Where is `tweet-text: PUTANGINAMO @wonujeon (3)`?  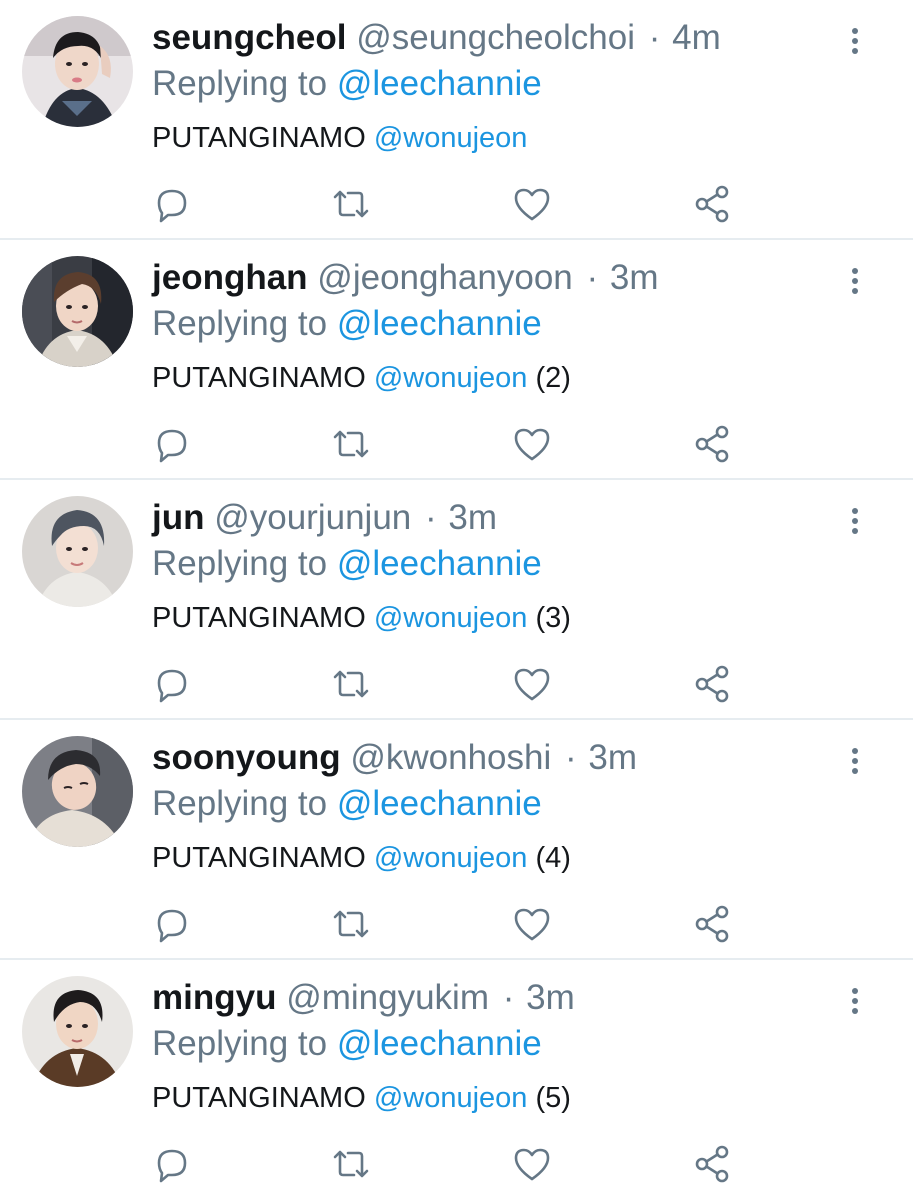 tweet-text: PUTANGINAMO @wonujeon (3) is located at coordinates (361, 618).